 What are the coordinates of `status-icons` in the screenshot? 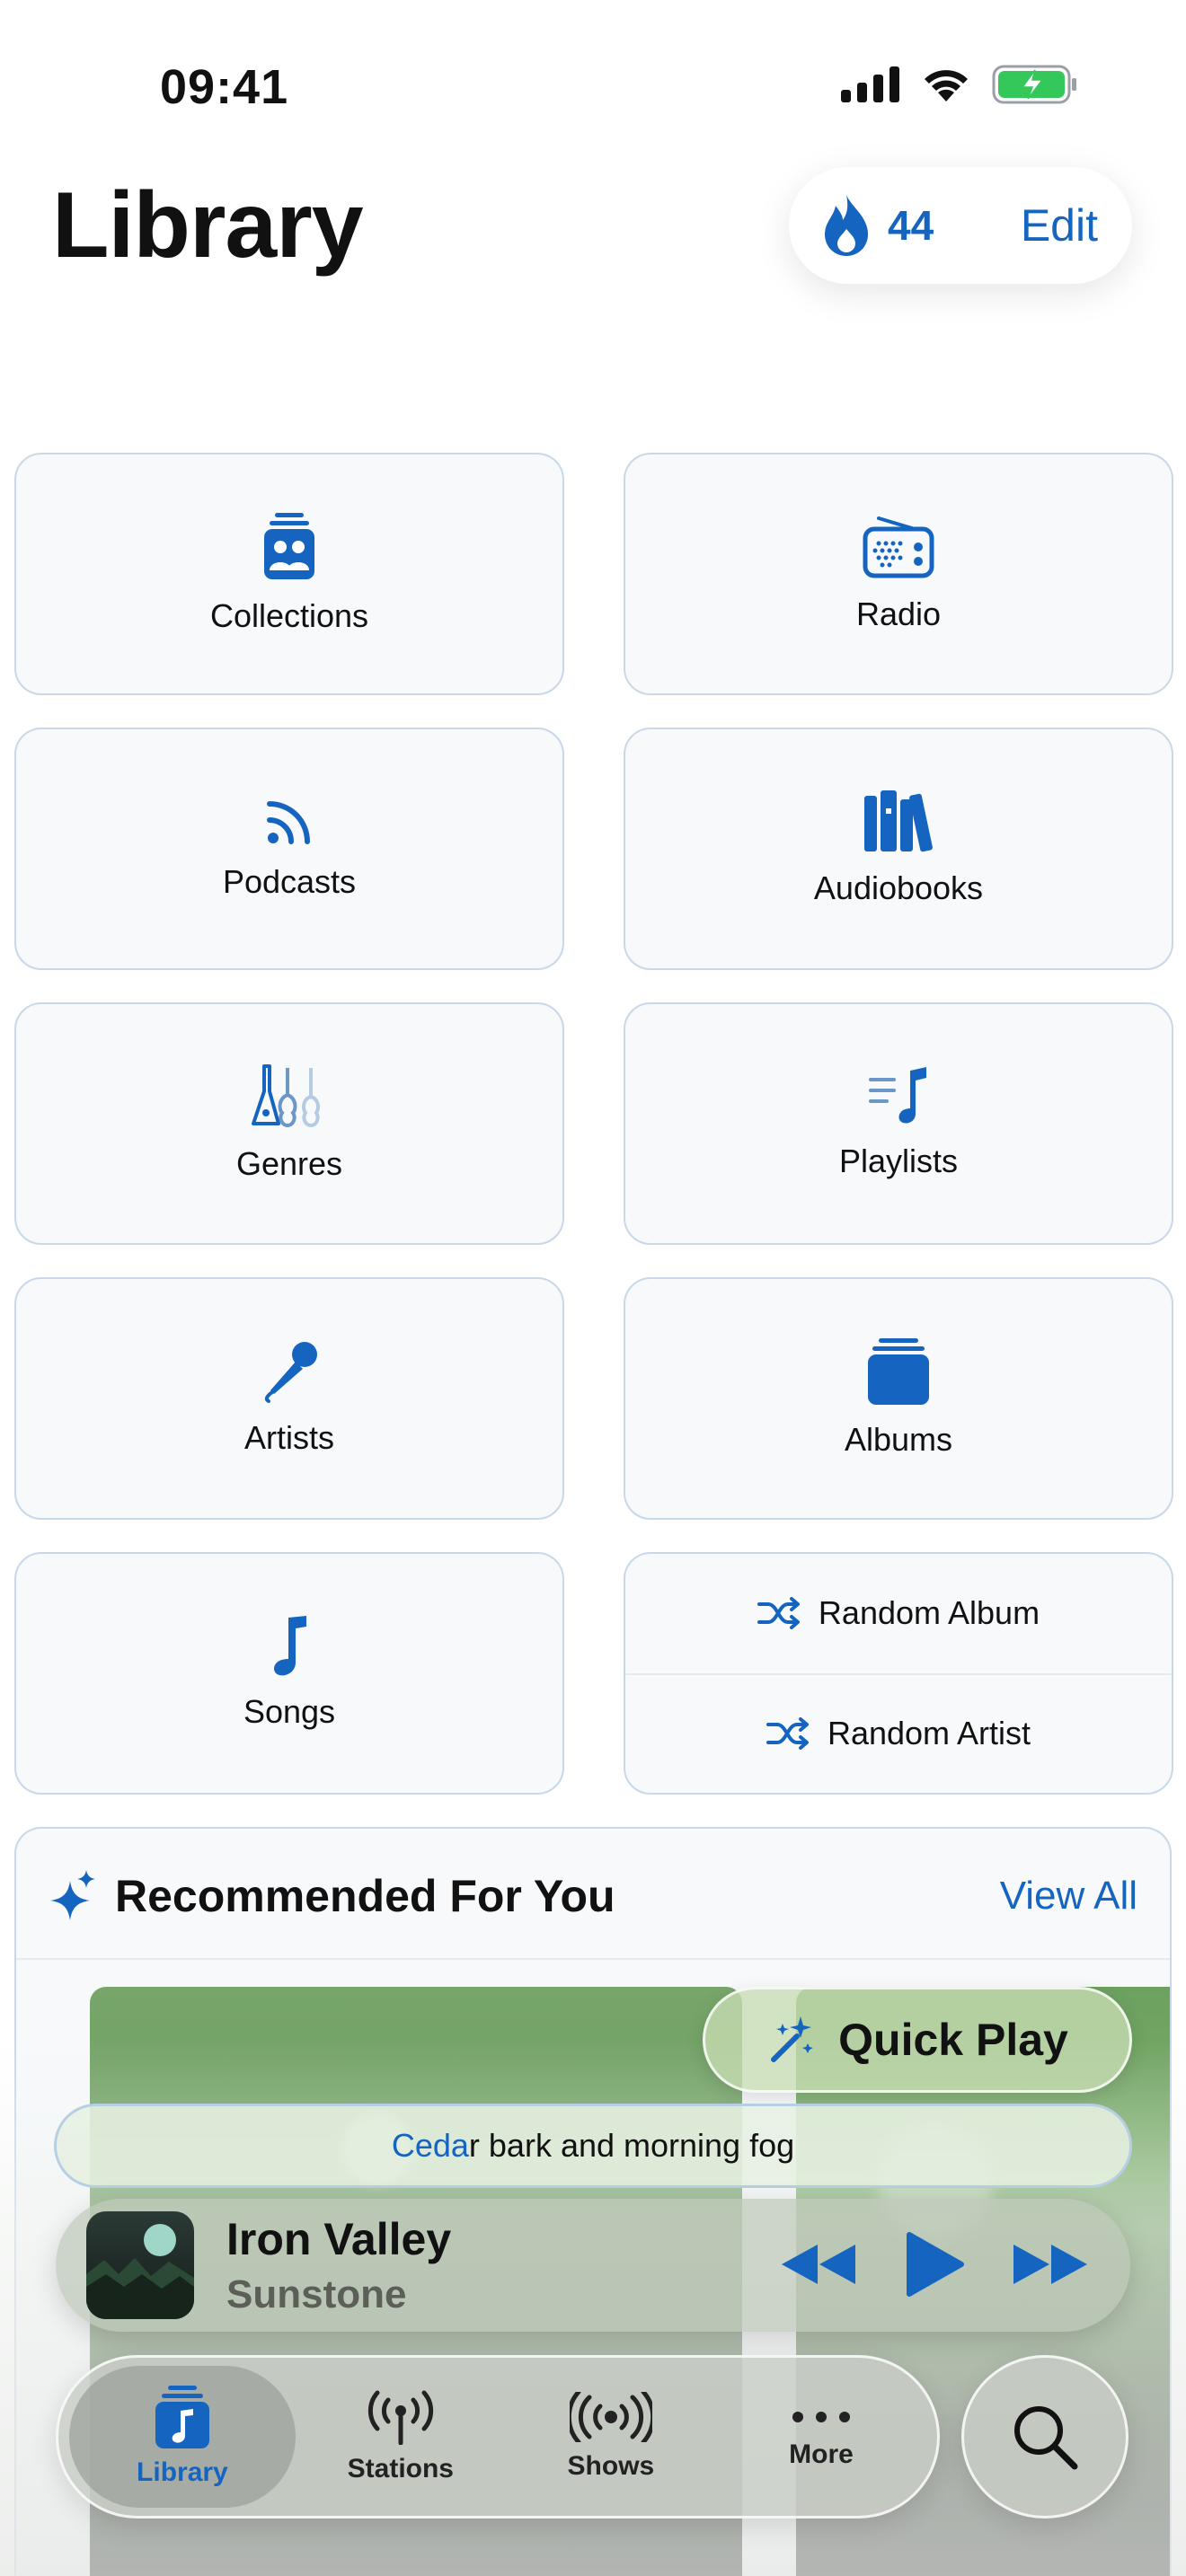 It's located at (959, 84).